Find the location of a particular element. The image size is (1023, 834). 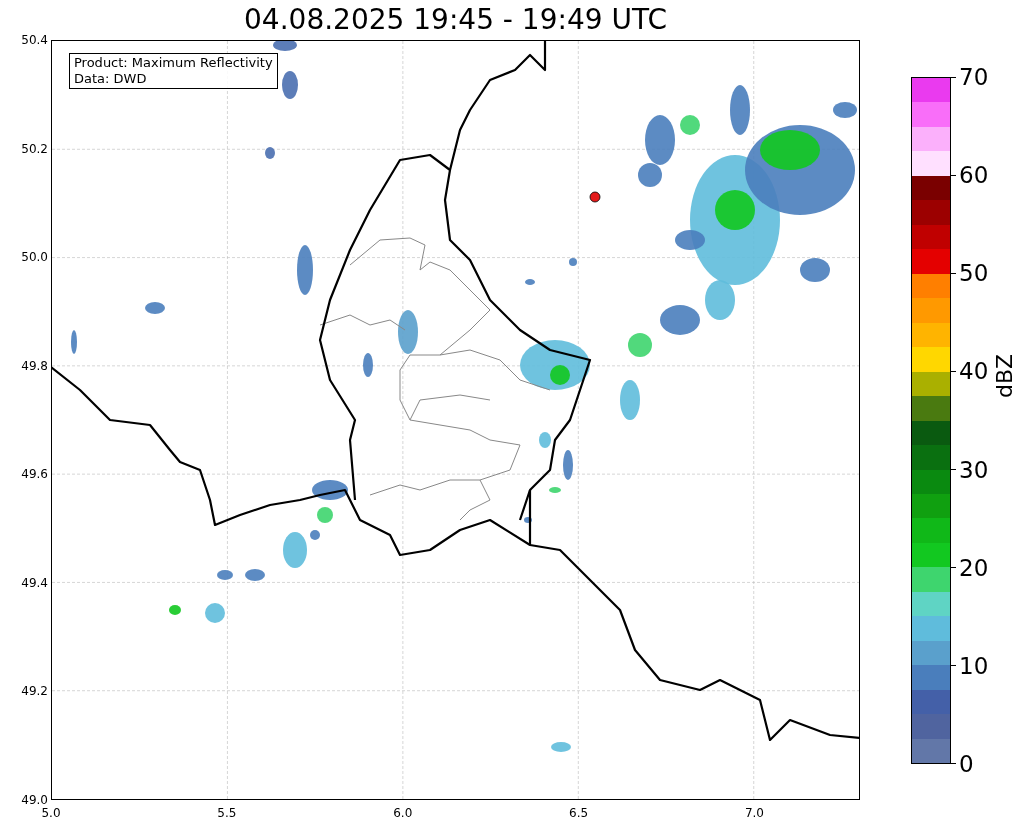

y-tick-label: 49.6 is located at coordinates (34, 474).